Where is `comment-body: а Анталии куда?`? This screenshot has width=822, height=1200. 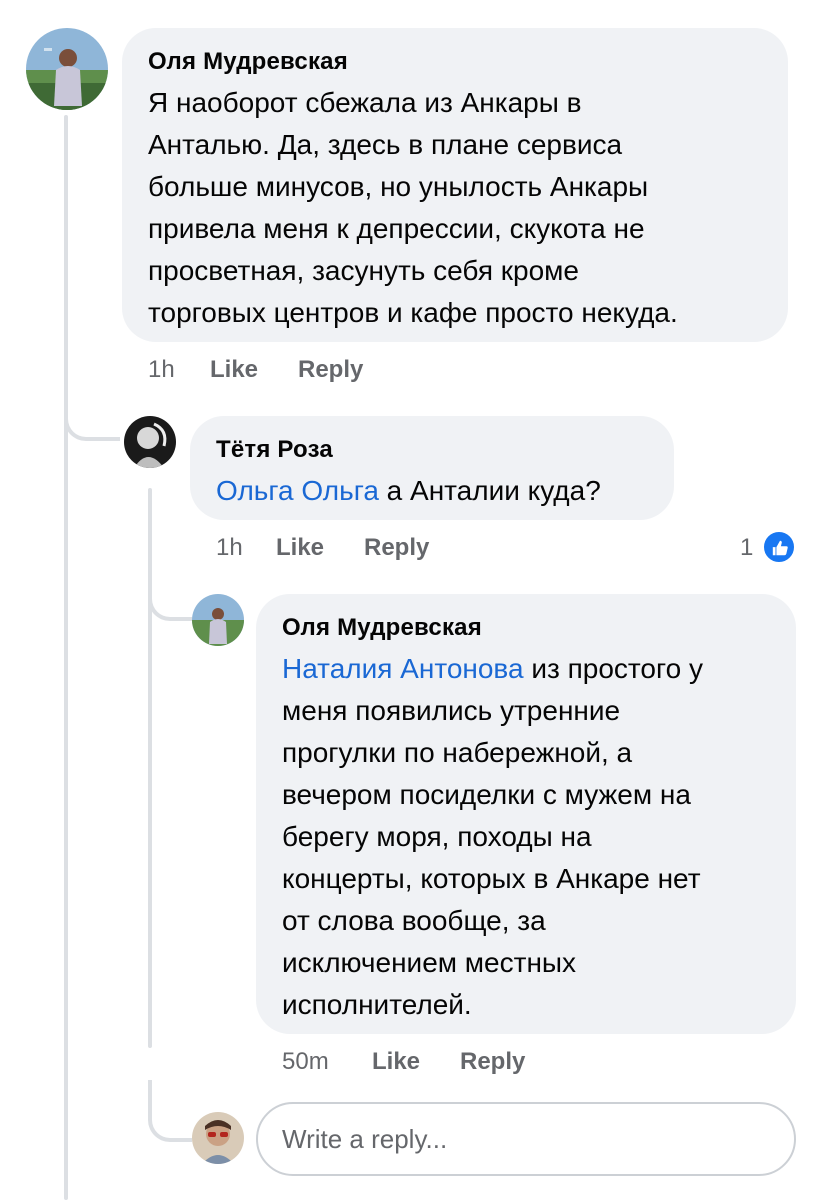 comment-body: а Анталии куда? is located at coordinates (489, 490).